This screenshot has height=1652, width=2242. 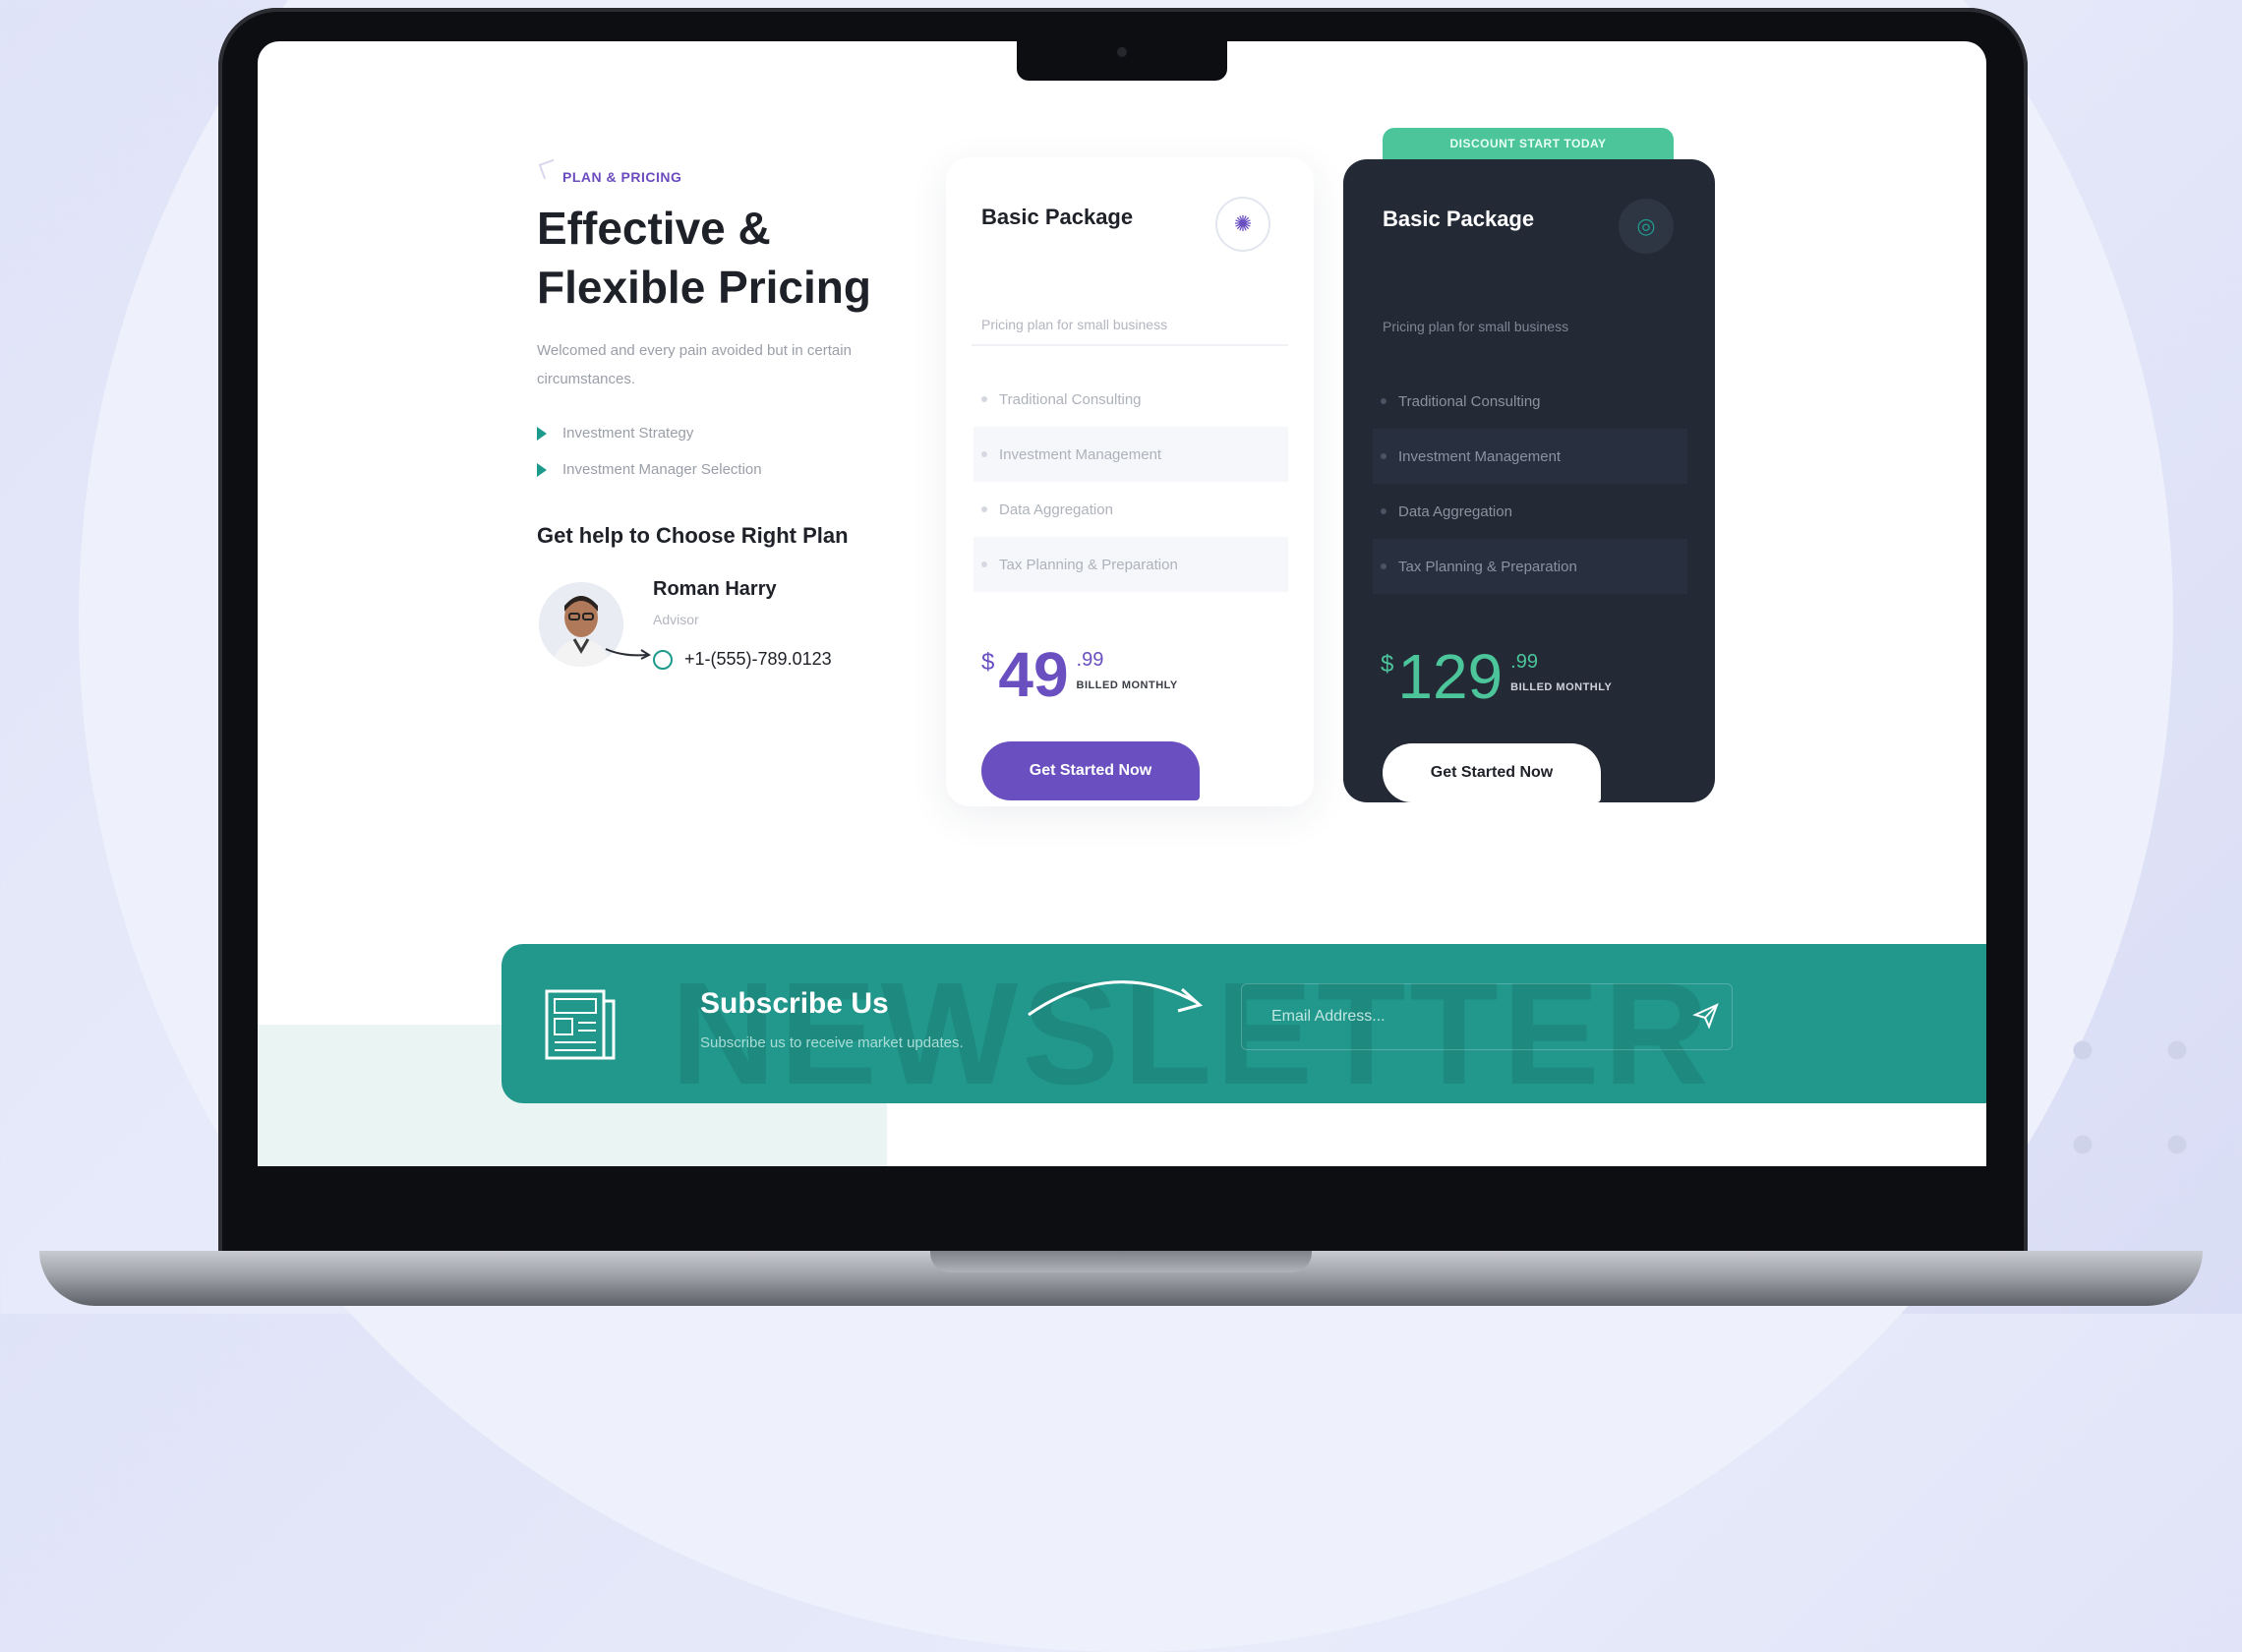 I want to click on laptop-notch, so click(x=1122, y=60).